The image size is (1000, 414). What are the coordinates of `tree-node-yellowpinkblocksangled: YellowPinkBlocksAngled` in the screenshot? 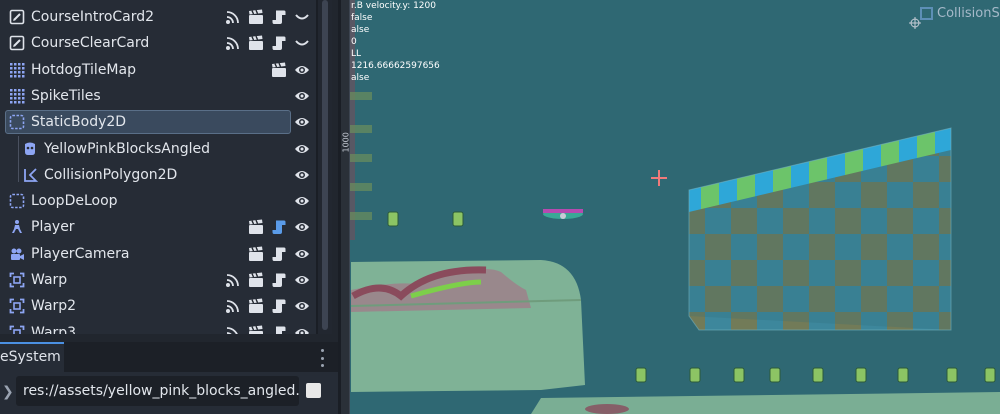 It's located at (158, 149).